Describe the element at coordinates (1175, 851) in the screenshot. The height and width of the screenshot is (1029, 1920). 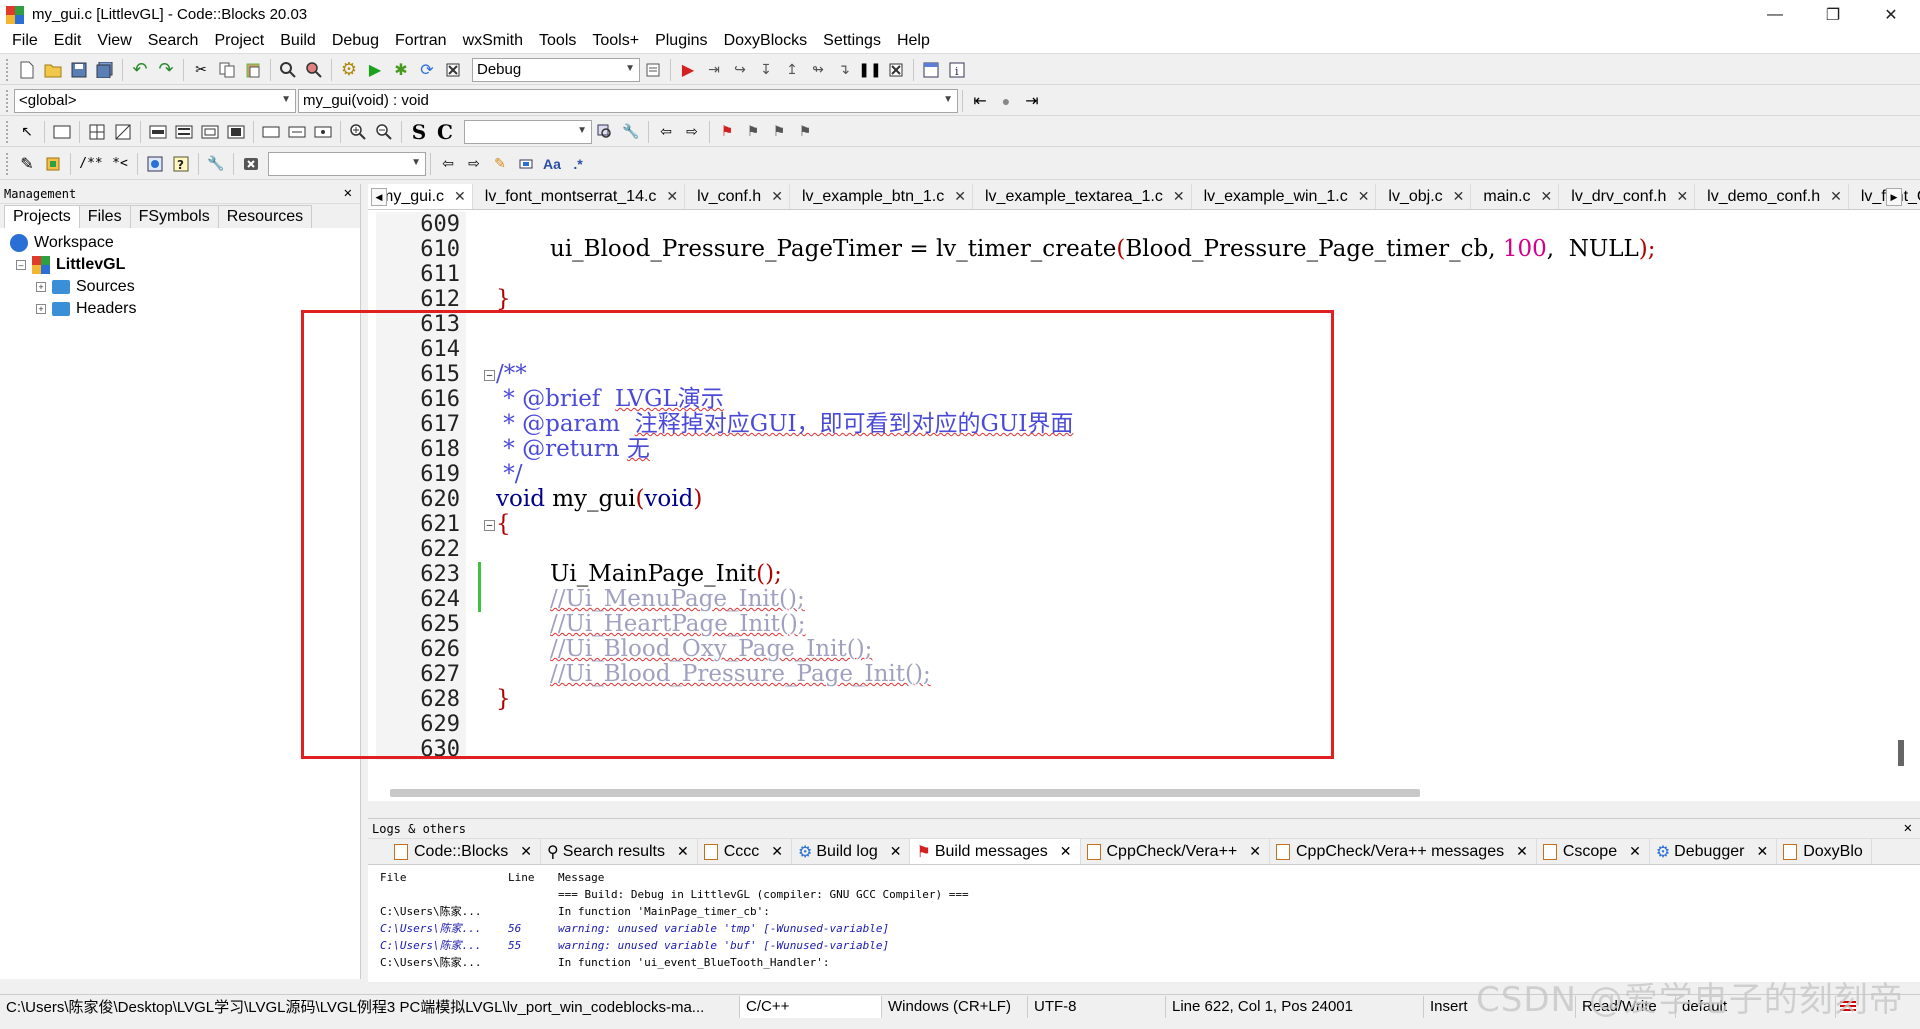
I see `tab-cppcheck: CppCheck/Vera++ ✕` at that location.